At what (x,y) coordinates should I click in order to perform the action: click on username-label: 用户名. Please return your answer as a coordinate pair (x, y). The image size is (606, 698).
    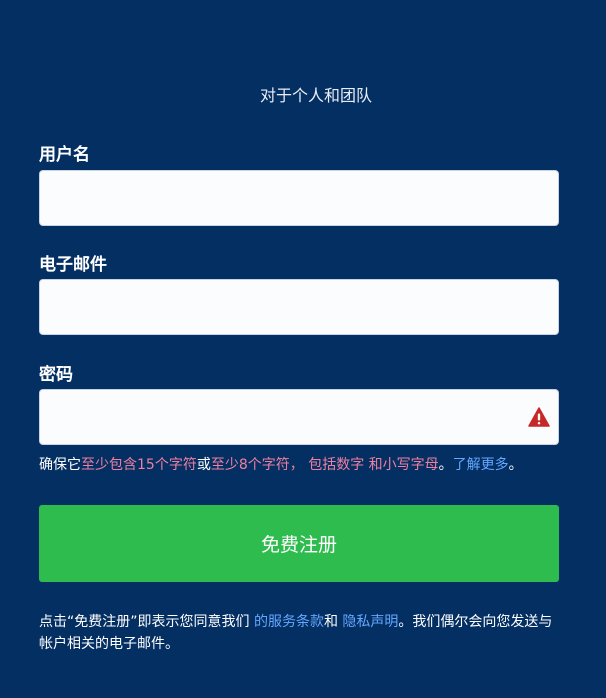
    Looking at the image, I should click on (64, 155).